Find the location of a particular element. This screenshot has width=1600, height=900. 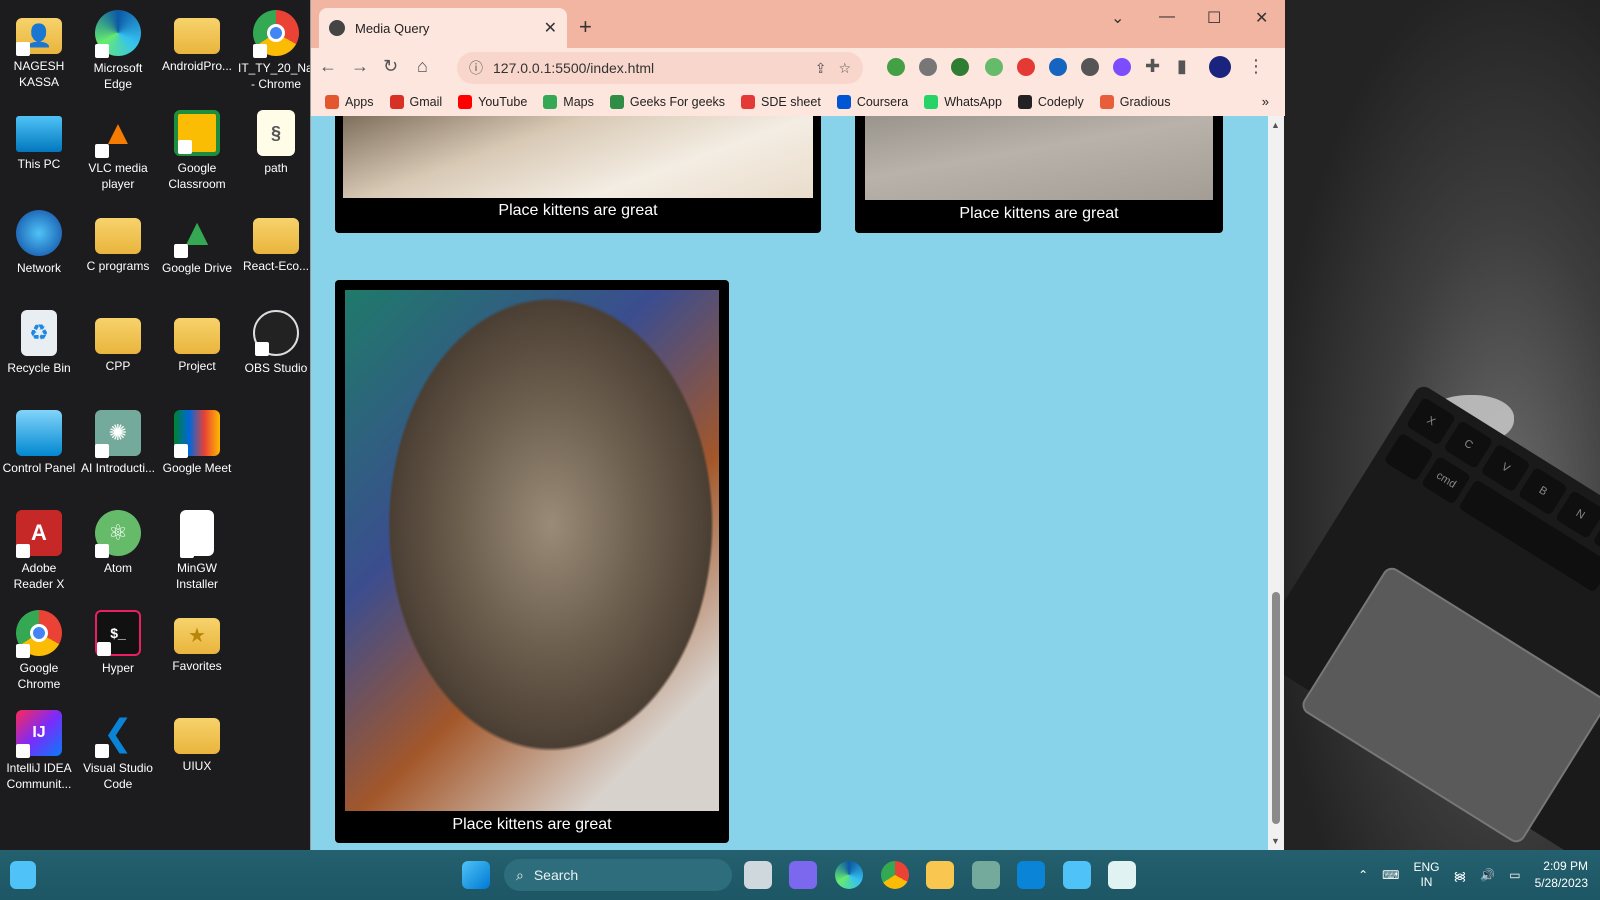

desktop-icon-google-meet: Google Meet is located at coordinates (197, 443).